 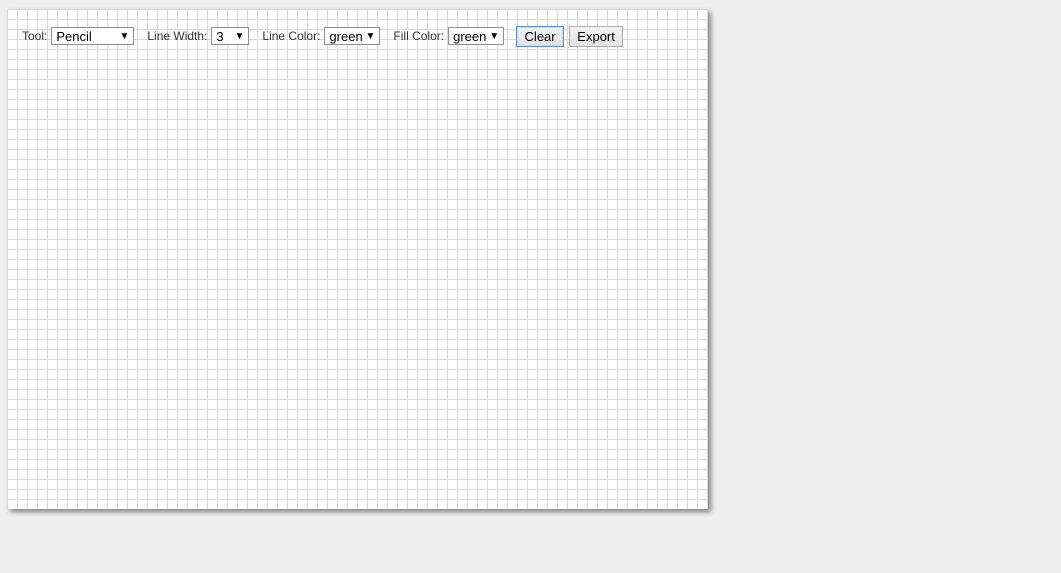 I want to click on export-button: Export, so click(x=596, y=36).